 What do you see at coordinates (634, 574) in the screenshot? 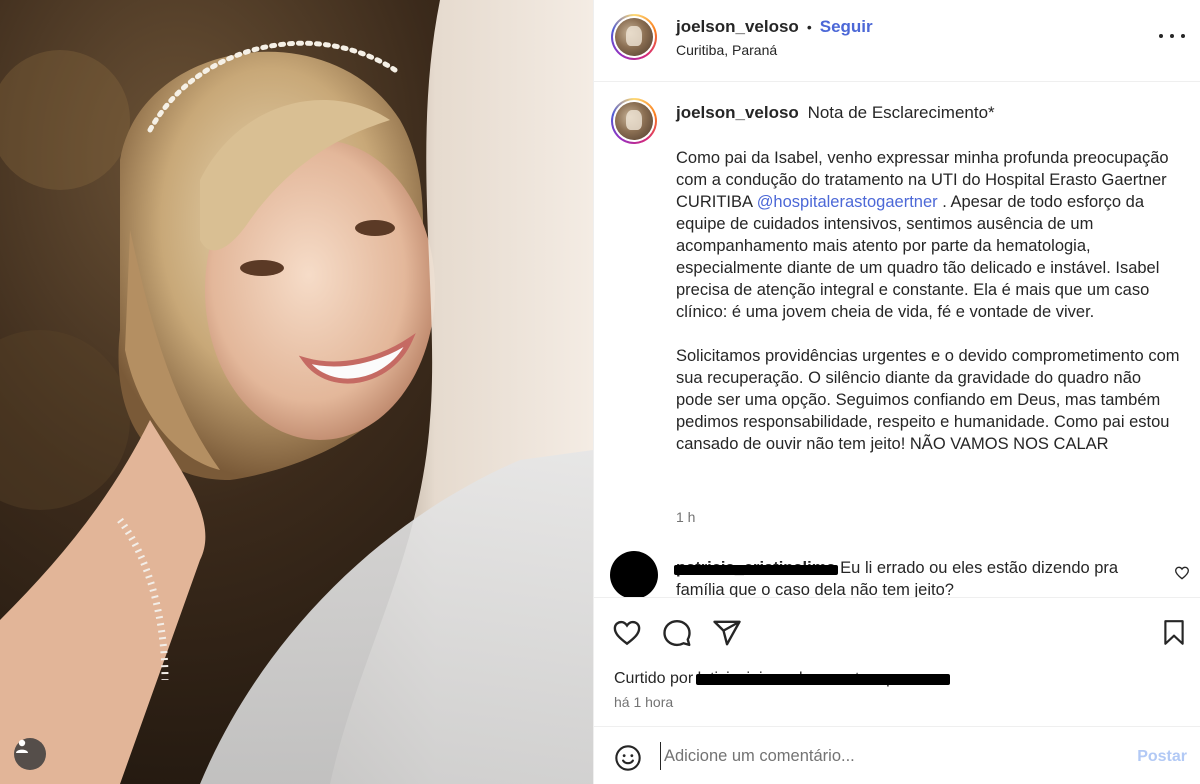
I see `commenter-avatar` at bounding box center [634, 574].